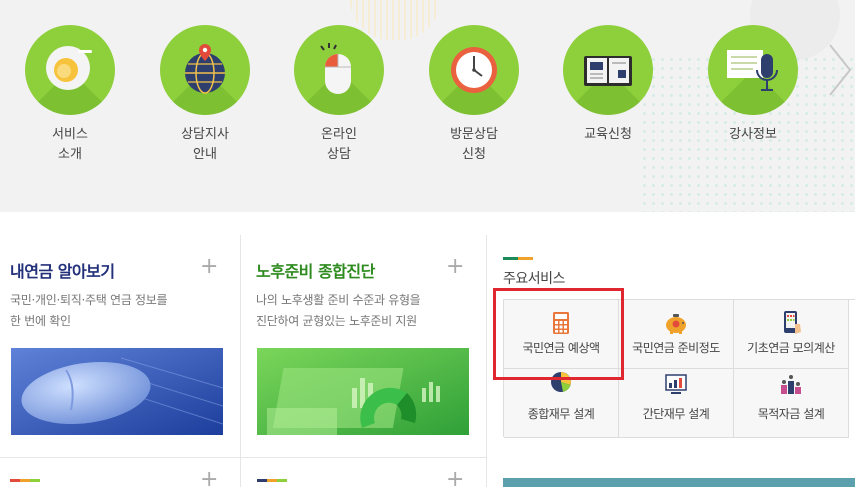 This screenshot has height=487, width=855. Describe the element at coordinates (676, 324) in the screenshot. I see `piggy-bank-icon` at that location.